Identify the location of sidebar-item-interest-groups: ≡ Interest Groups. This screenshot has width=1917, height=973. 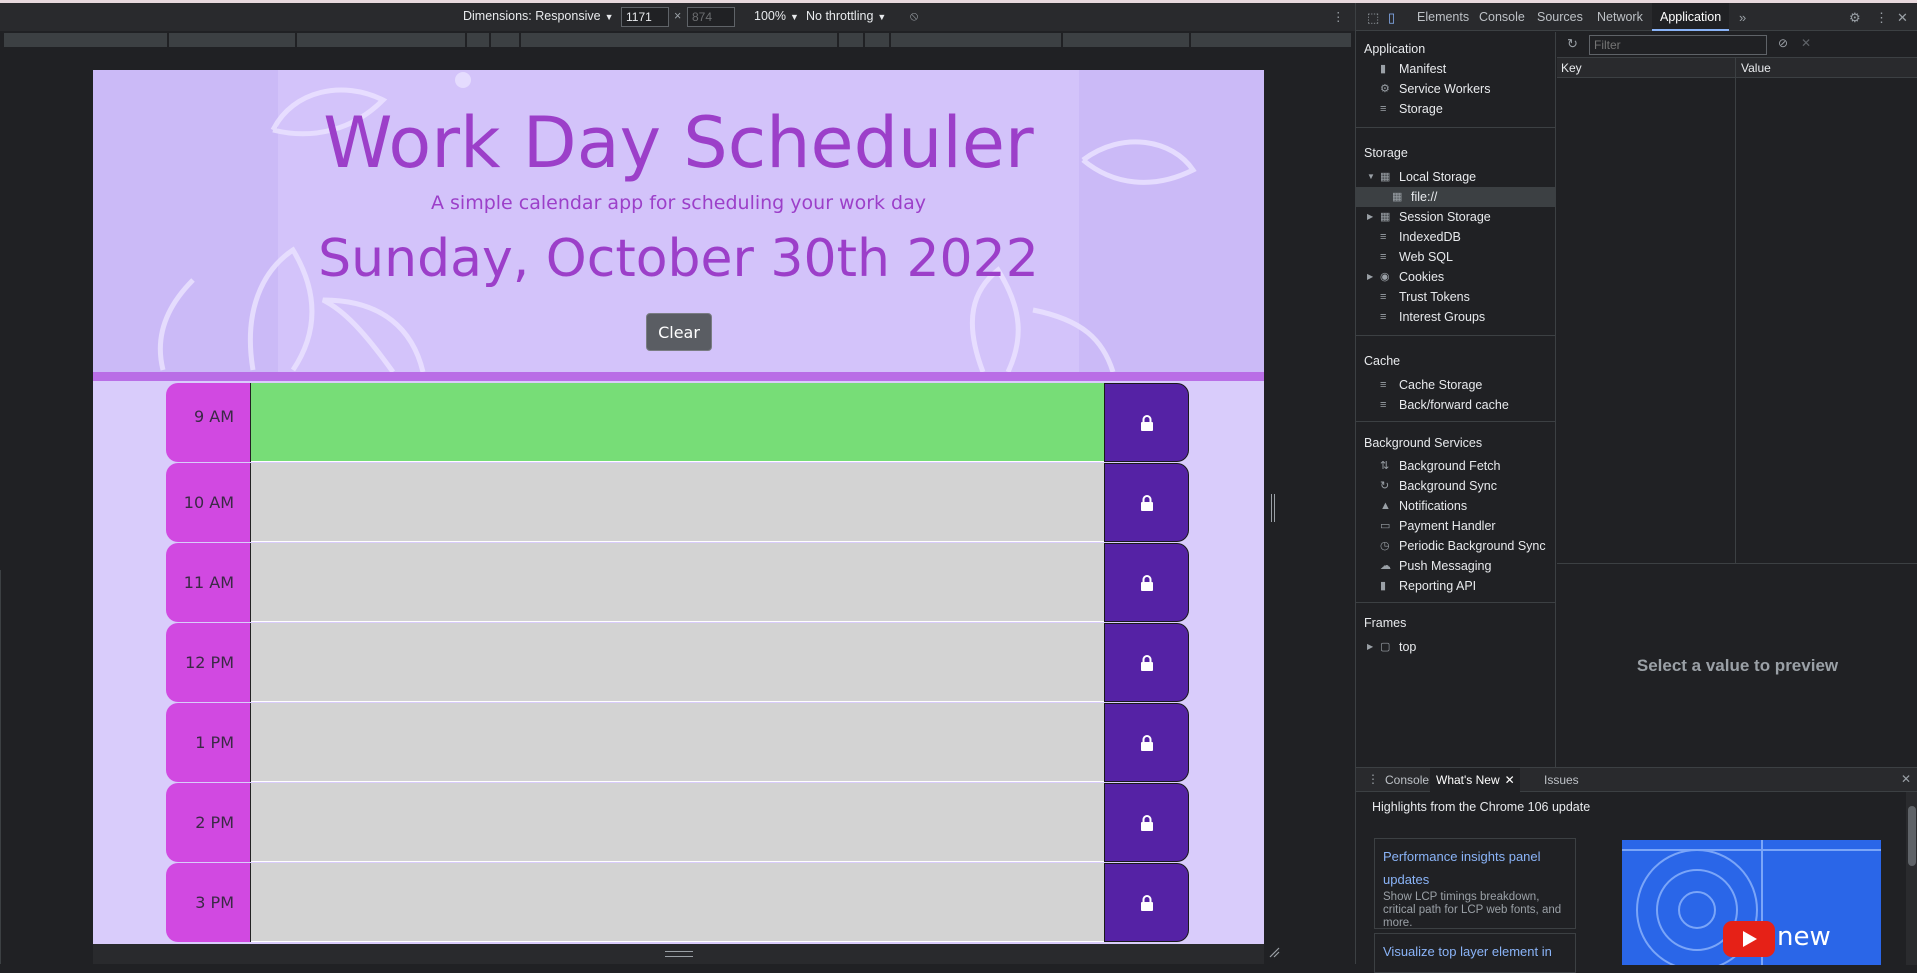
(1455, 317).